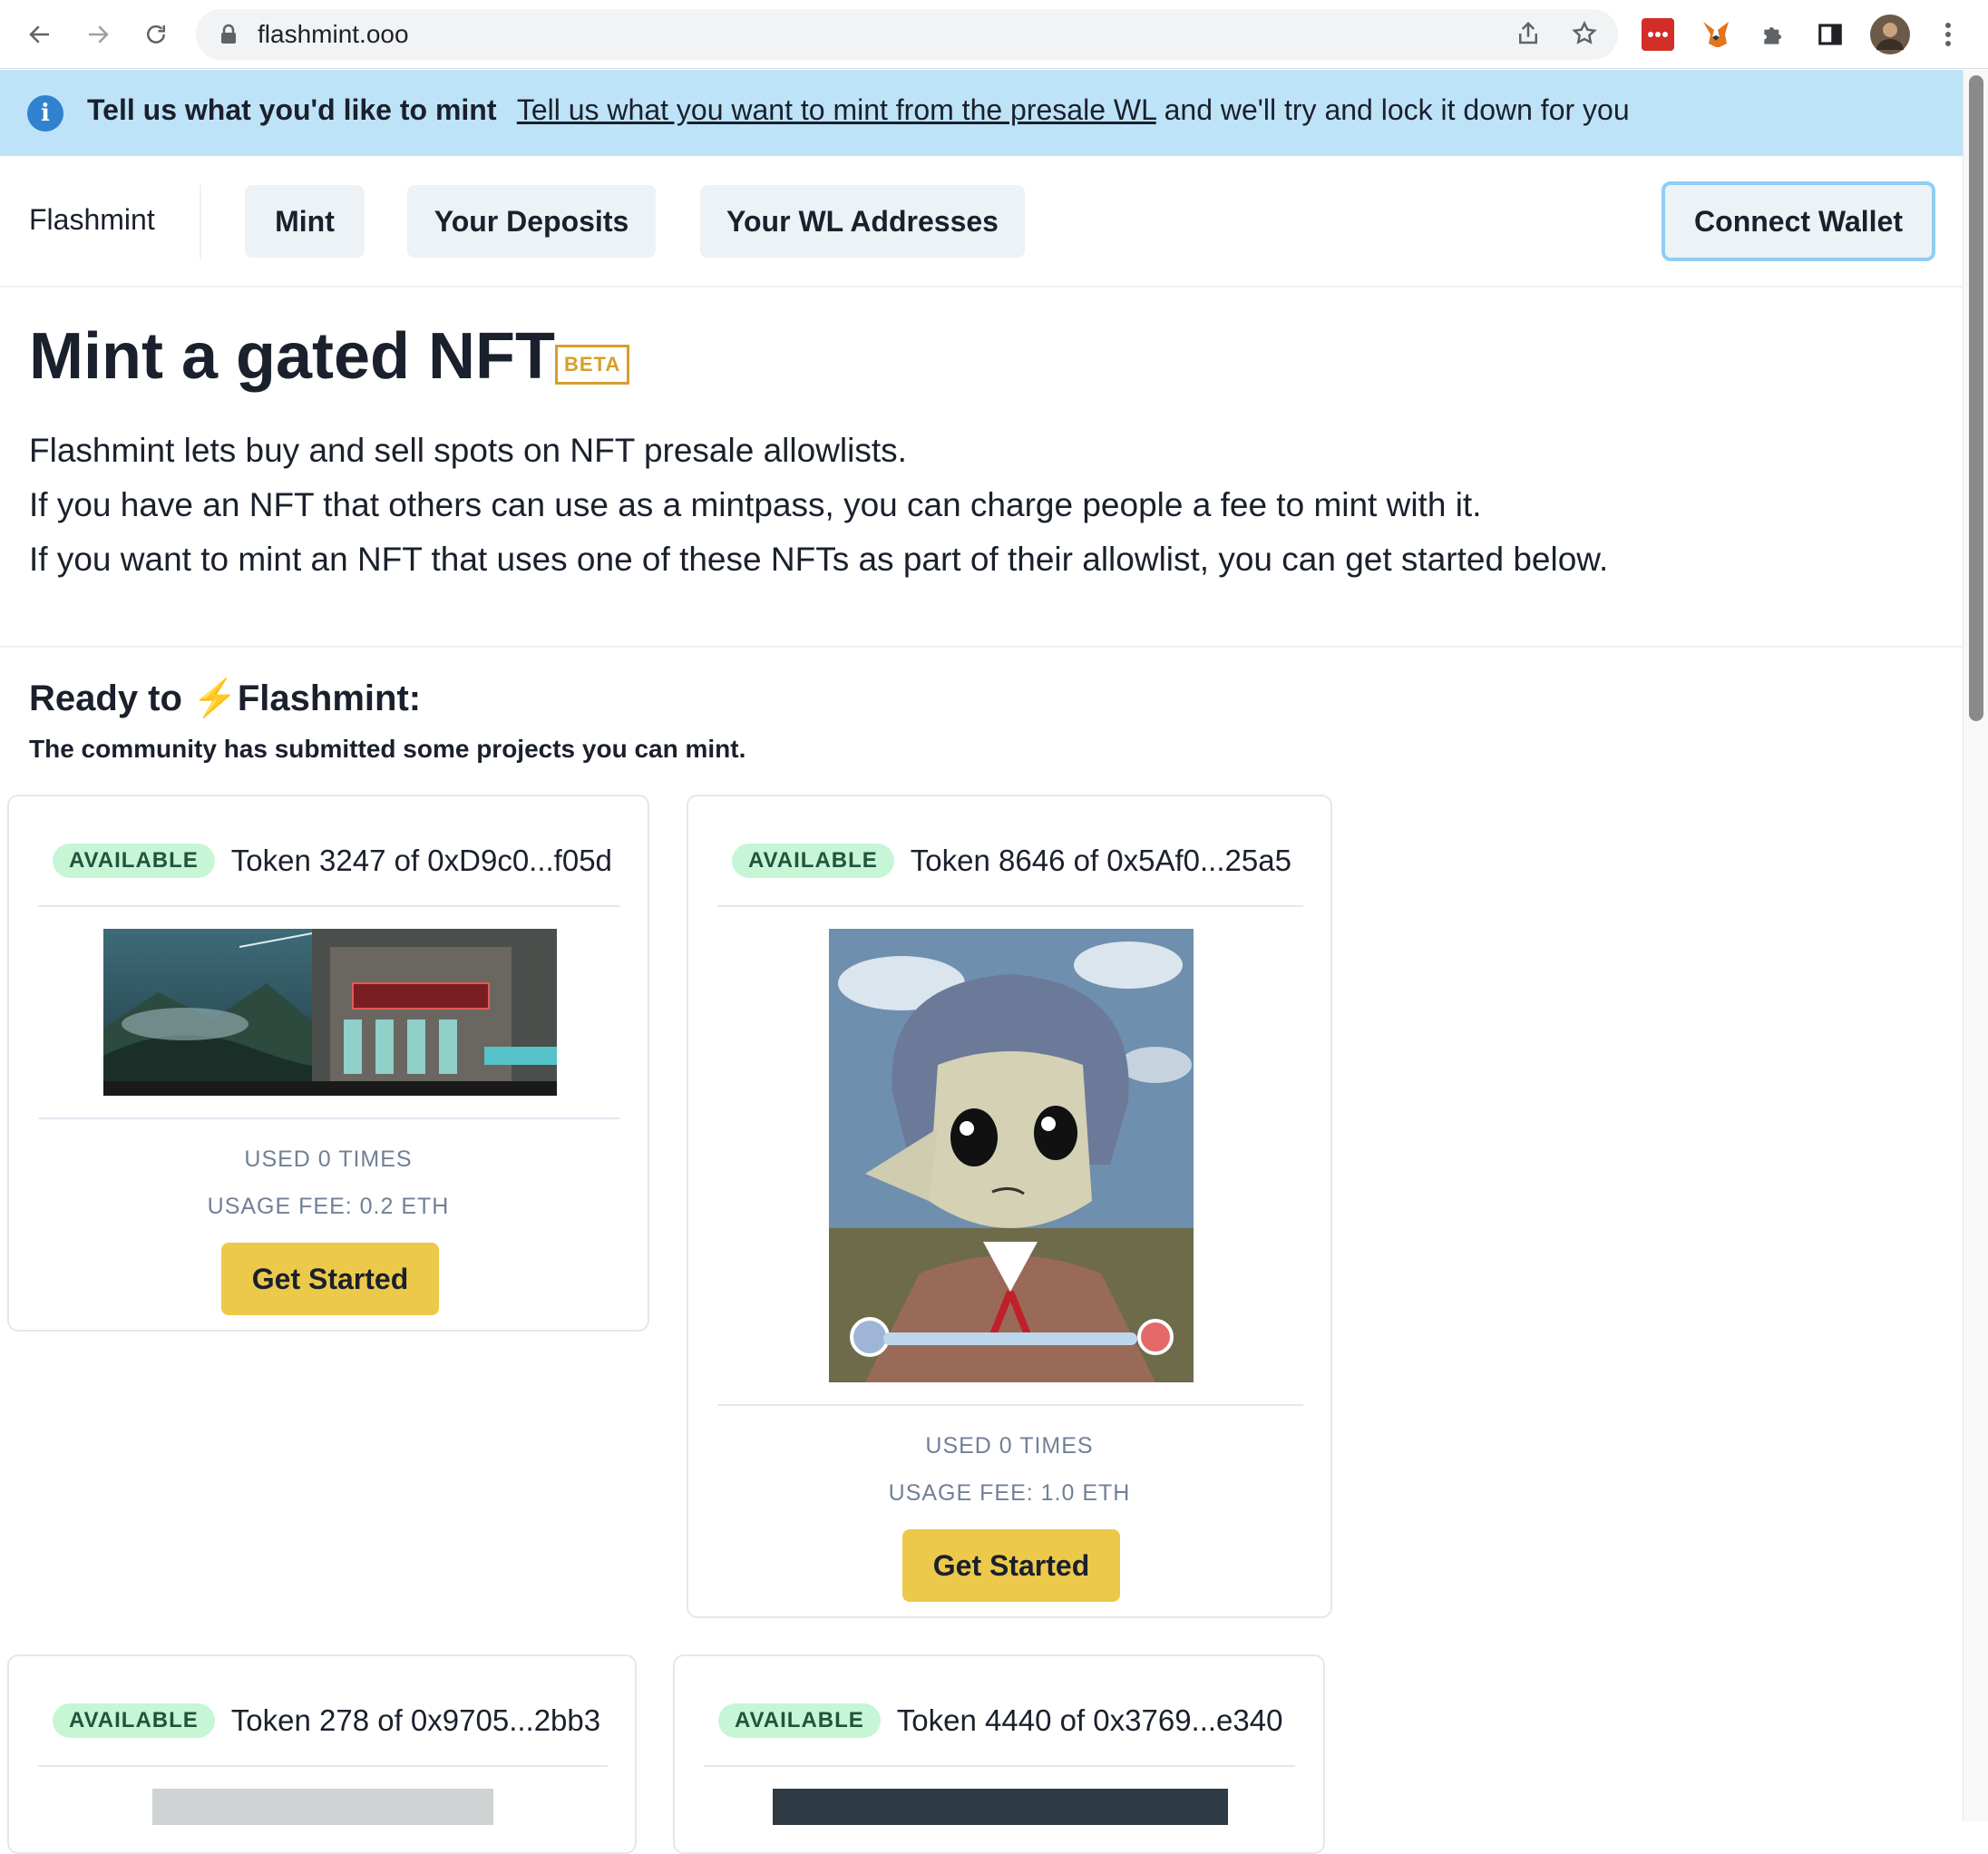  I want to click on banner-title: Tell us what you'd like to mint, so click(292, 109).